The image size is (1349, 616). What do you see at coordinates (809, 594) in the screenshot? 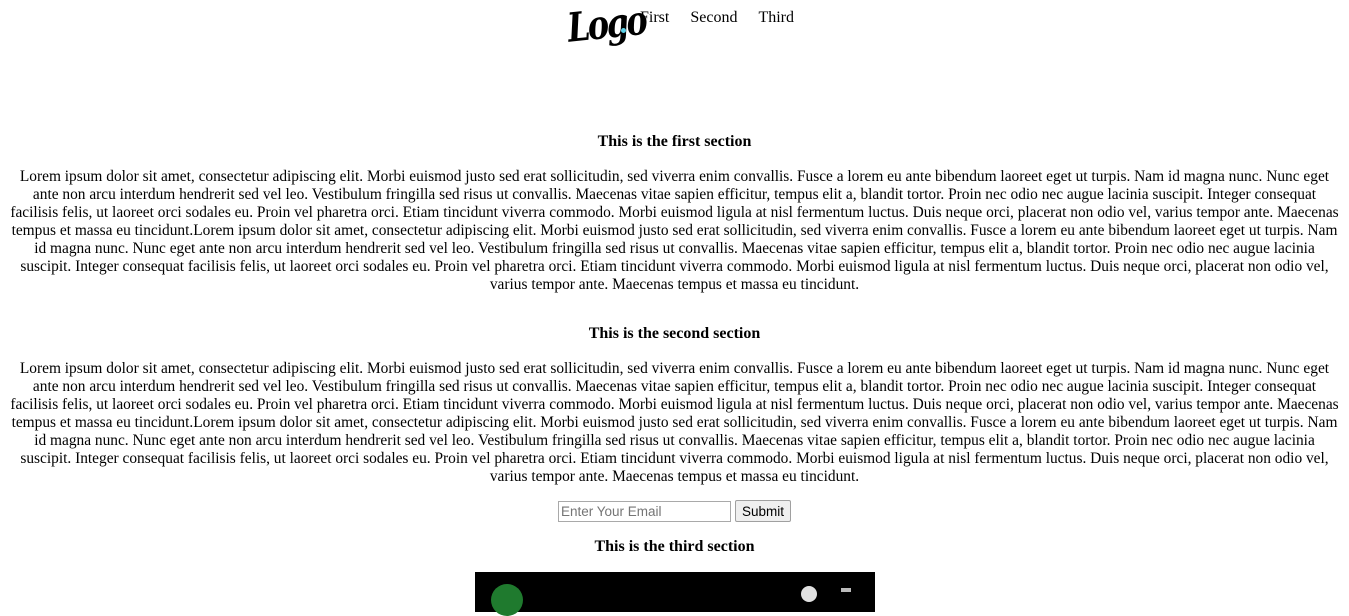
I see `video-control-icon` at bounding box center [809, 594].